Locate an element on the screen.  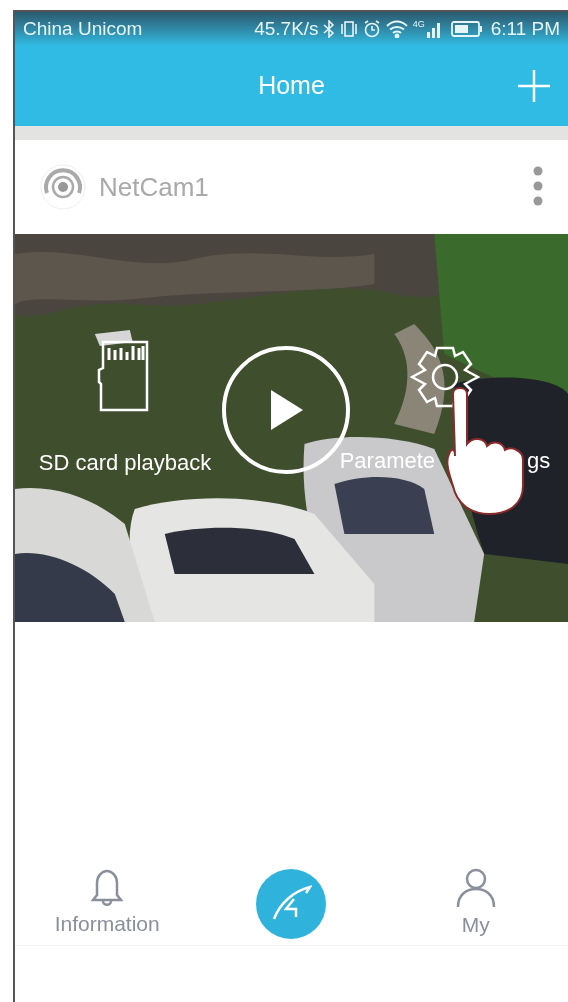
carrier-text: China Unicom is located at coordinates (83, 28).